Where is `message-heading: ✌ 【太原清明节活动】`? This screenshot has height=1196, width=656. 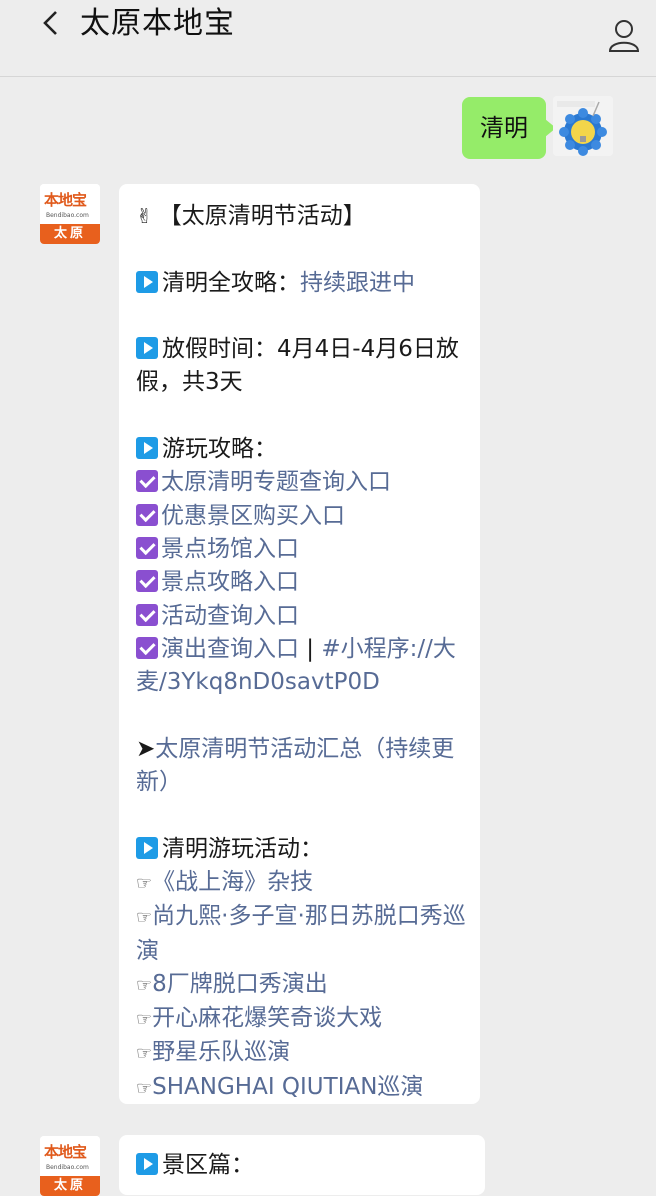 message-heading: ✌ 【太原清明节活动】 is located at coordinates (301, 216).